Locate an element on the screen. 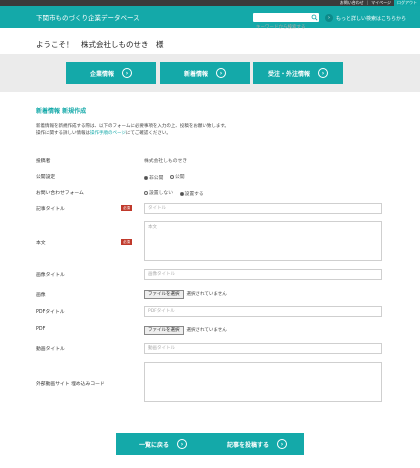  radio-label: 非公開 is located at coordinates (156, 178).